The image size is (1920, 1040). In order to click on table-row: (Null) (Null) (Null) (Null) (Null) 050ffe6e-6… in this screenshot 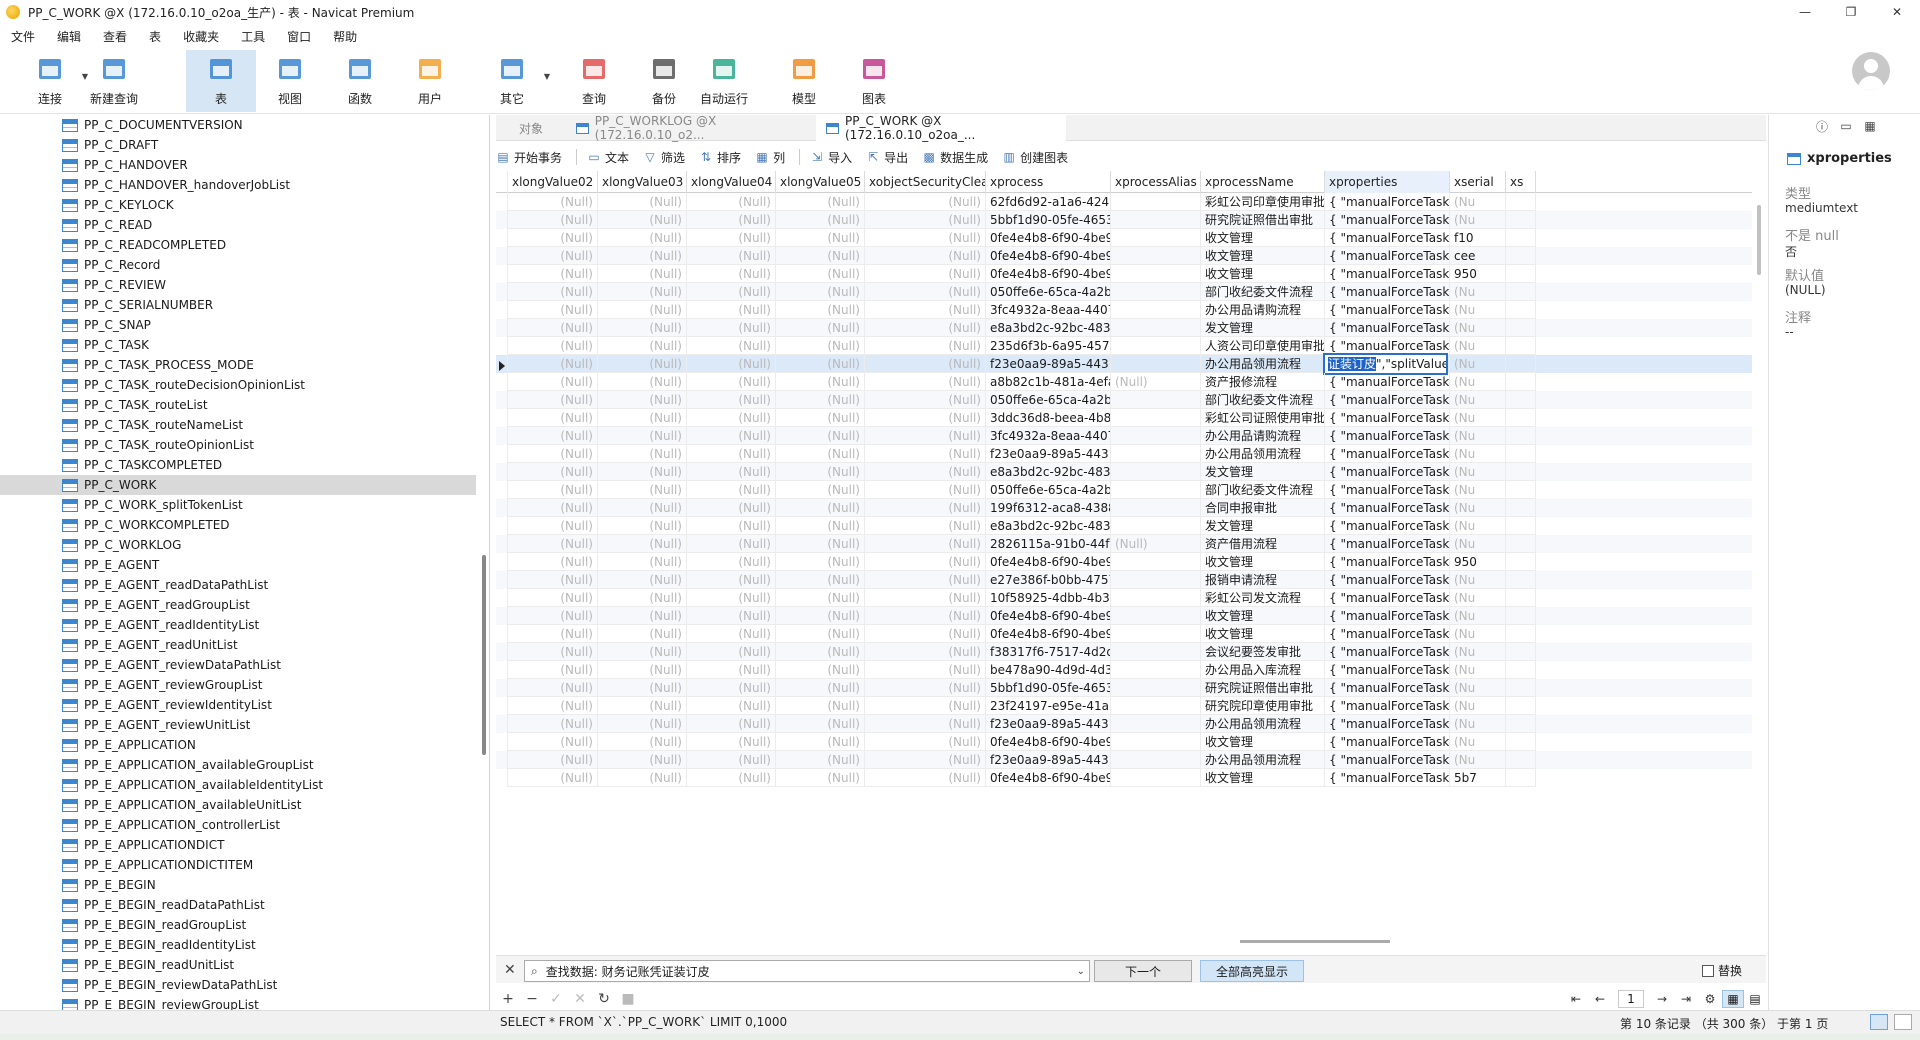, I will do `click(1124, 490)`.